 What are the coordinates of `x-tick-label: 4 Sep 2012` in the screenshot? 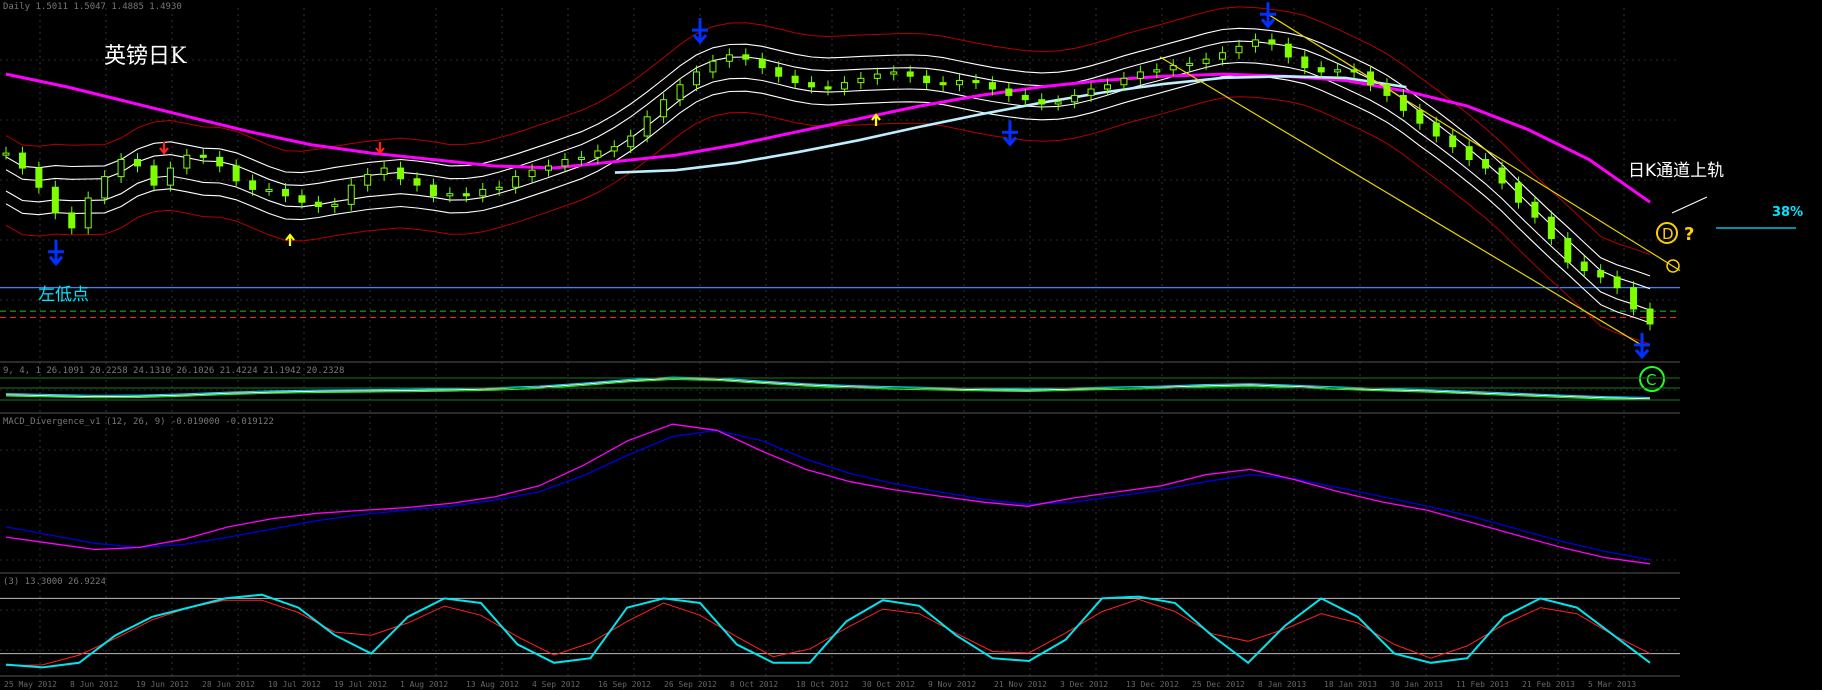 It's located at (556, 684).